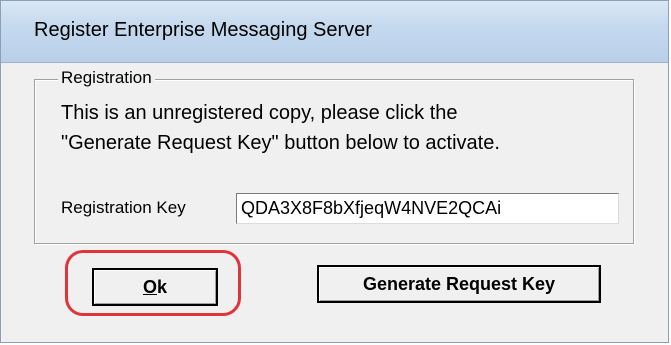 The image size is (671, 345). Describe the element at coordinates (203, 30) in the screenshot. I see `window-title: Register Enterprise Messaging Server` at that location.